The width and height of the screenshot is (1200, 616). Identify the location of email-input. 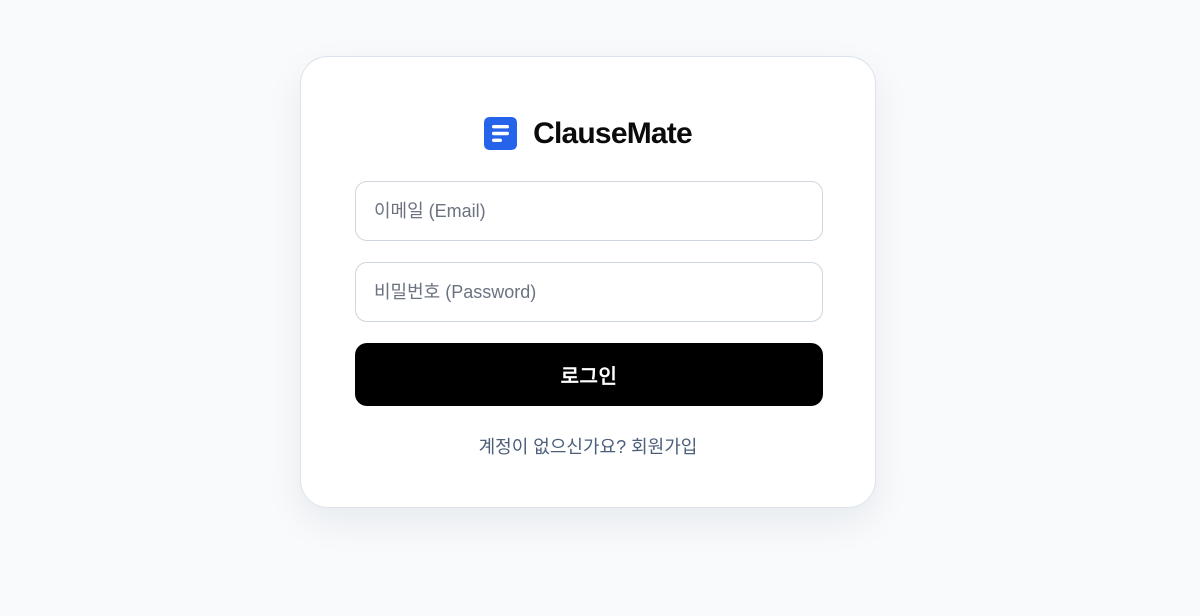
(589, 211).